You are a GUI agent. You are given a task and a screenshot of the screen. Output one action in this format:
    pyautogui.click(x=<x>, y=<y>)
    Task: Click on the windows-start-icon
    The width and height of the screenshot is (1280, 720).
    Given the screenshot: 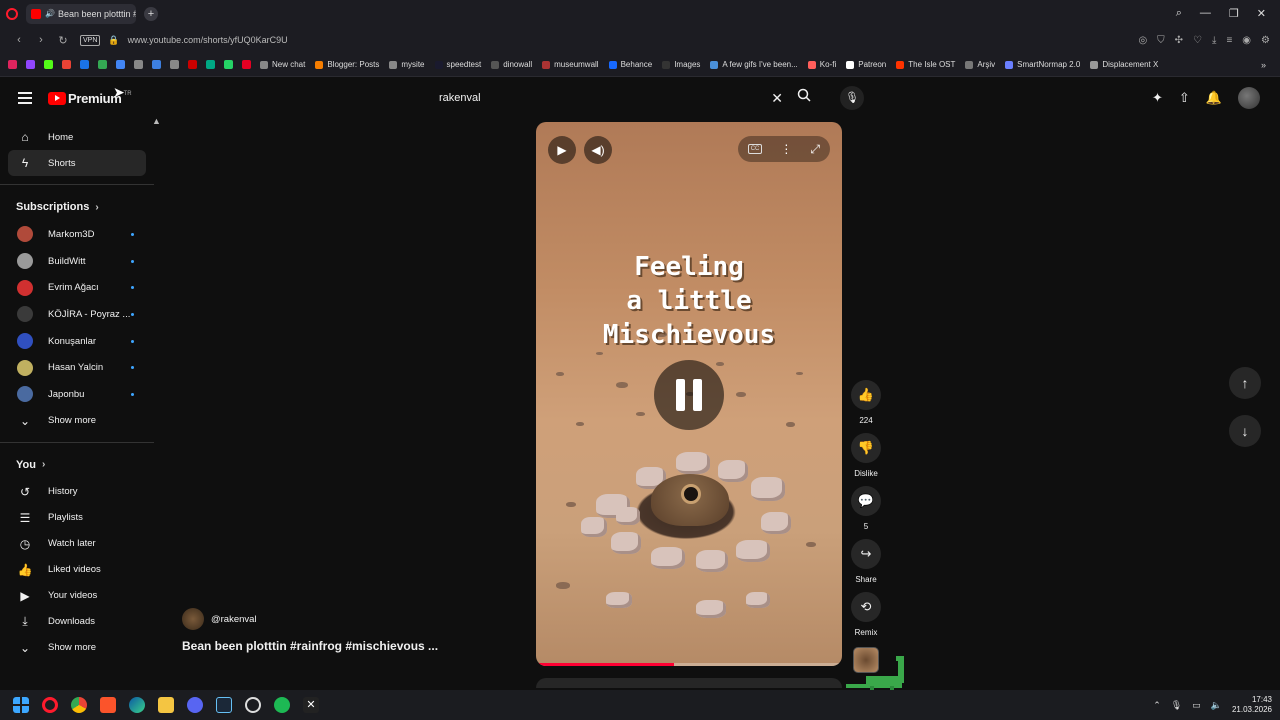 What is the action you would take?
    pyautogui.click(x=21, y=705)
    